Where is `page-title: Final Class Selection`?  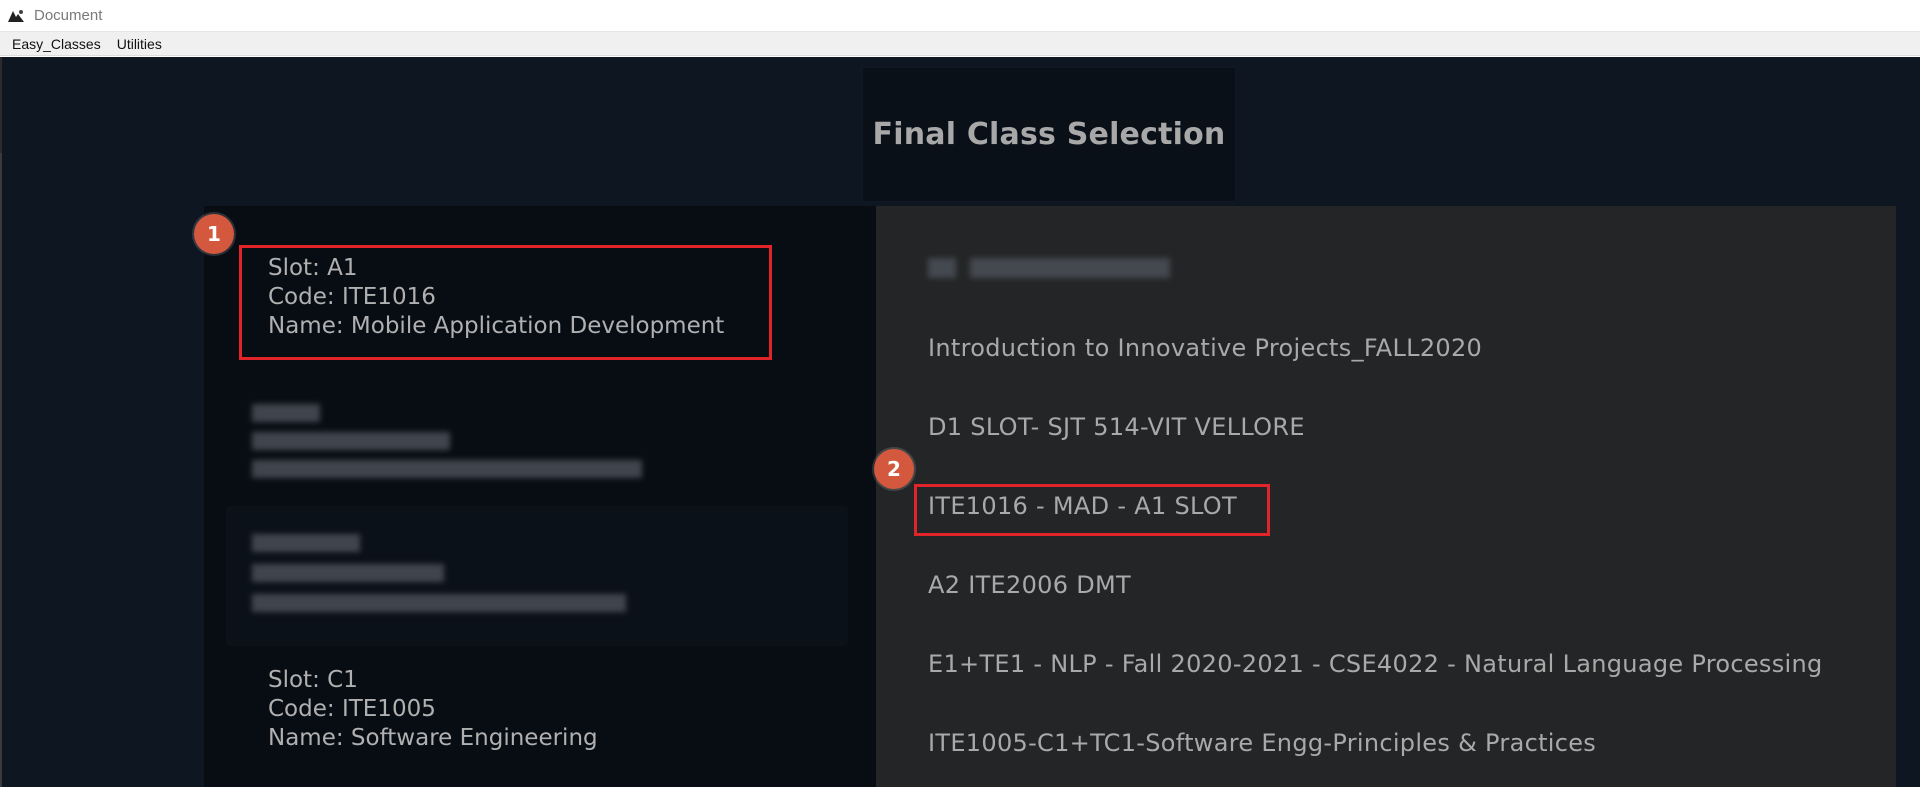 page-title: Final Class Selection is located at coordinates (1049, 134).